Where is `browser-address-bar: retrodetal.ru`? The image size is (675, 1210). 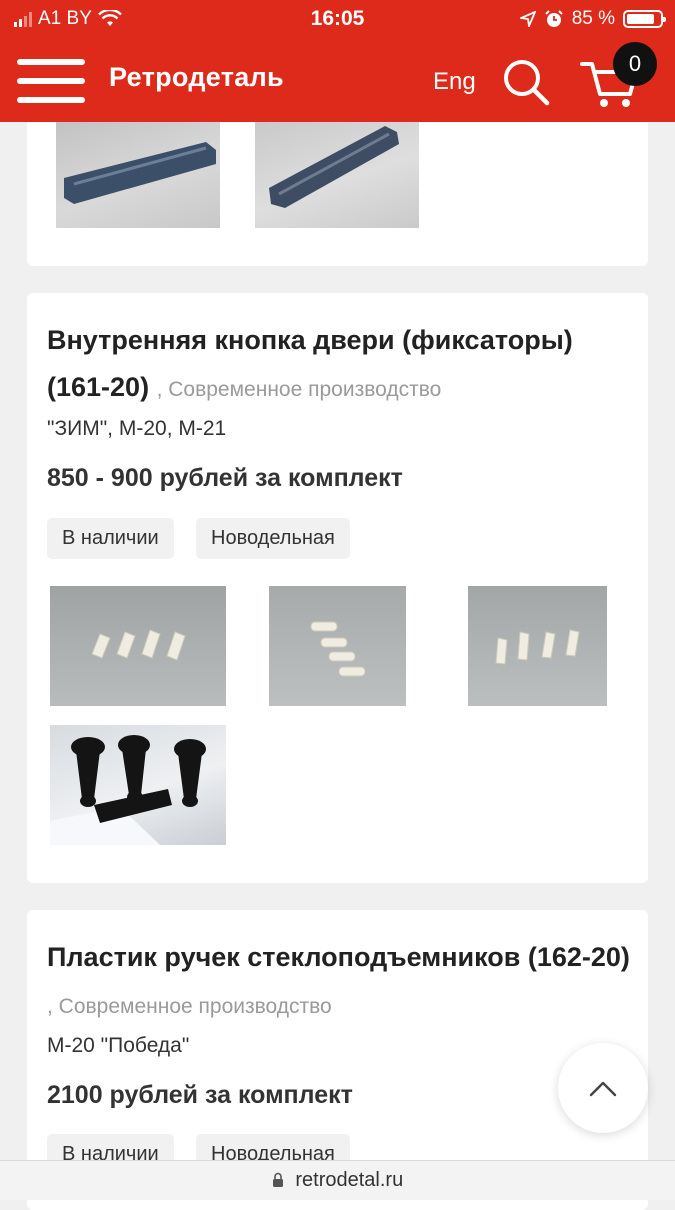 browser-address-bar: retrodetal.ru is located at coordinates (337, 1180).